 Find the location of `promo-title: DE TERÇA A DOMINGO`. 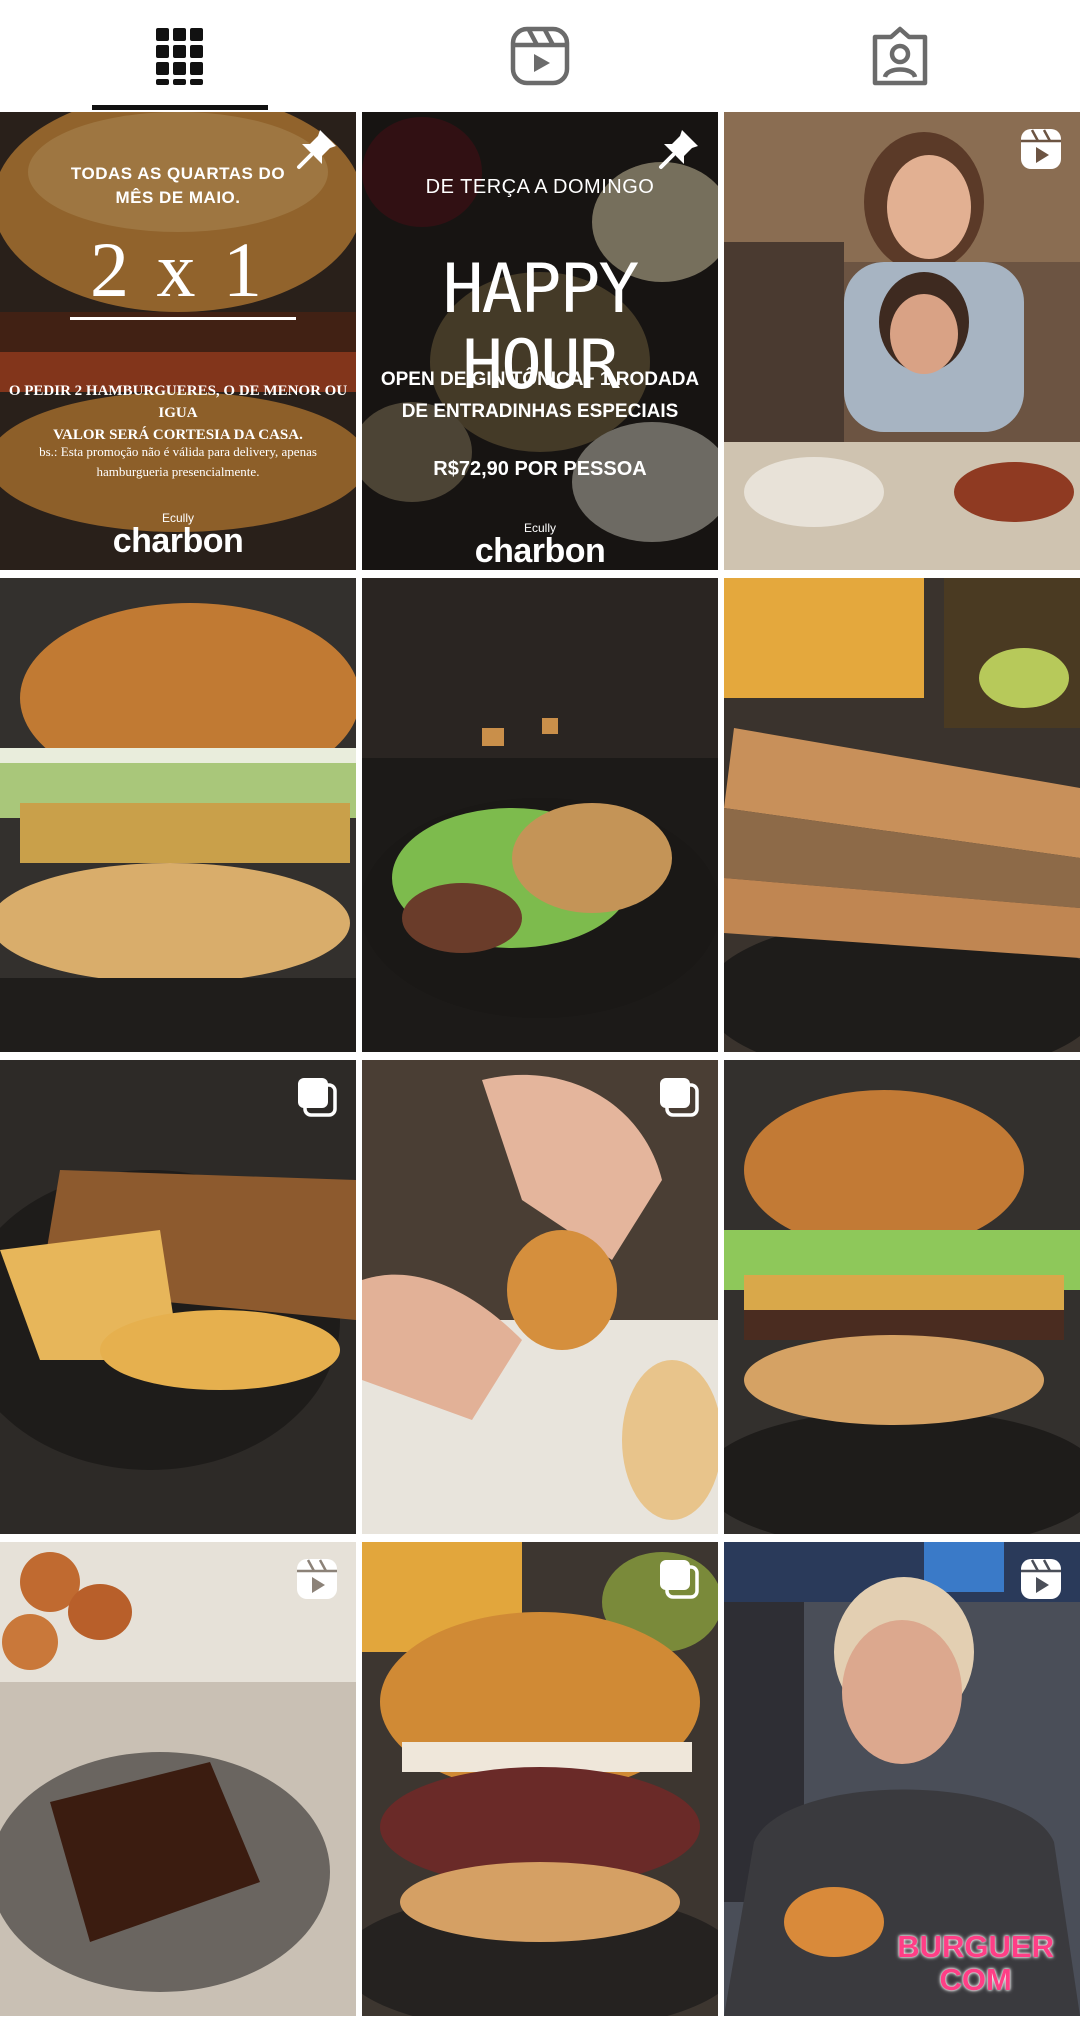

promo-title: DE TERÇA A DOMINGO is located at coordinates (540, 187).